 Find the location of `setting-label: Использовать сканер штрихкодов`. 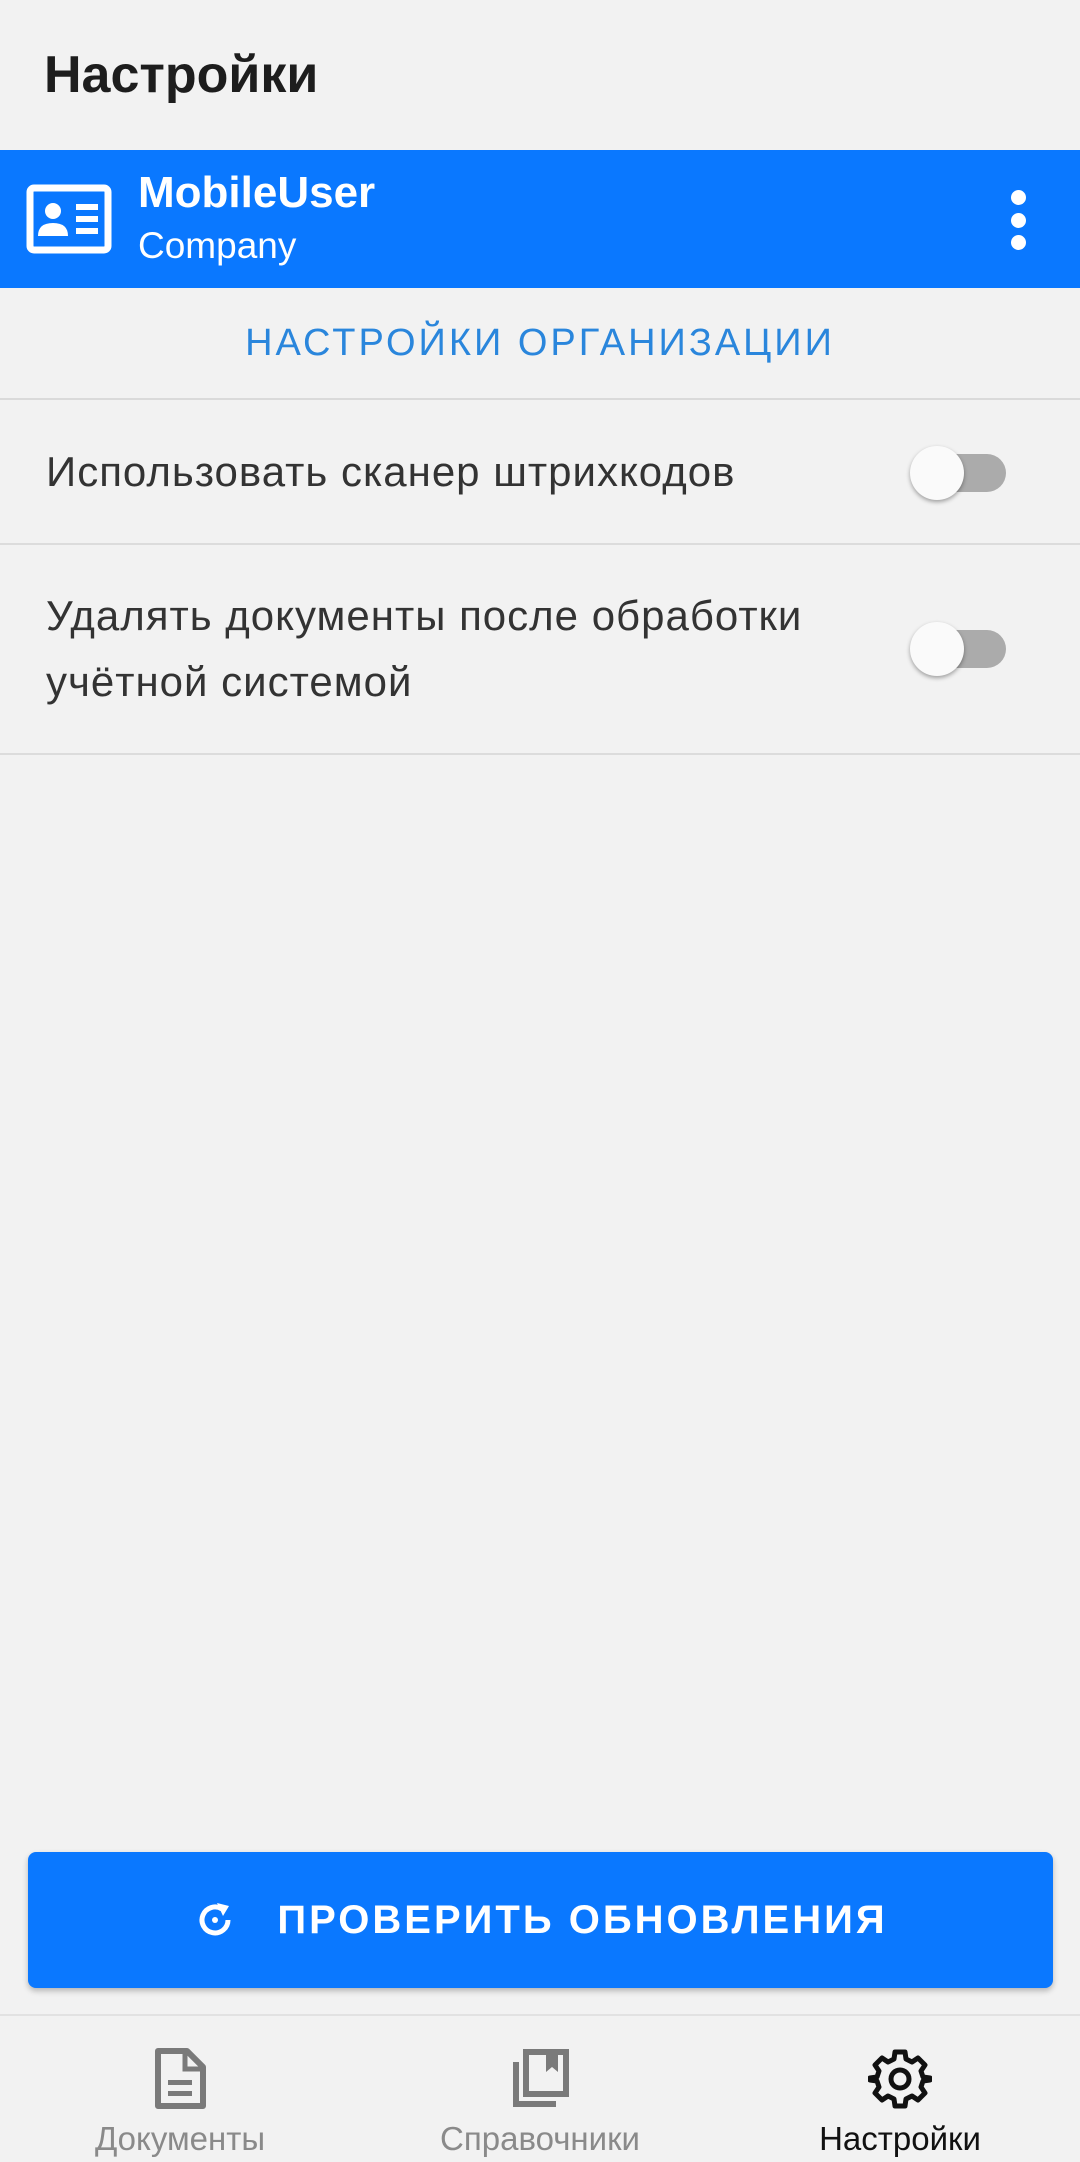

setting-label: Использовать сканер штрихкодов is located at coordinates (391, 471).